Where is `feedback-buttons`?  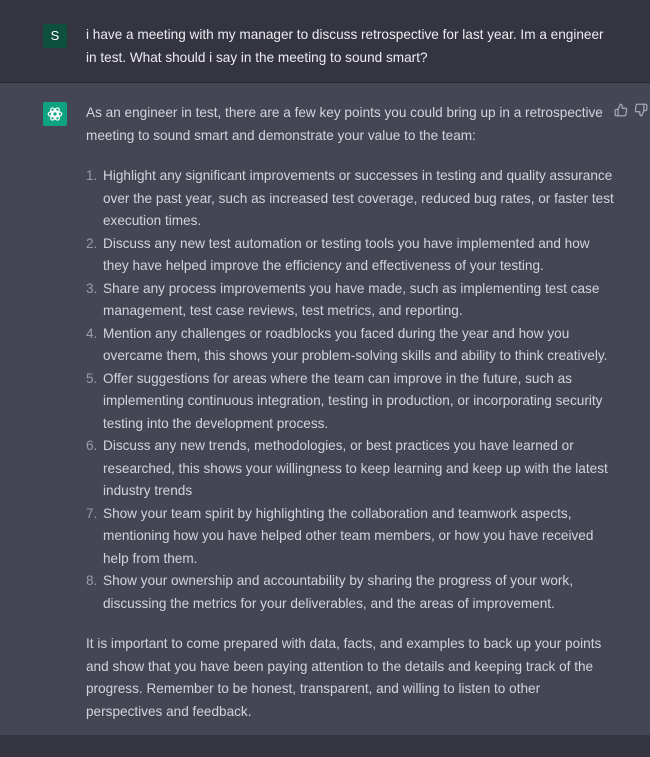 feedback-buttons is located at coordinates (632, 112).